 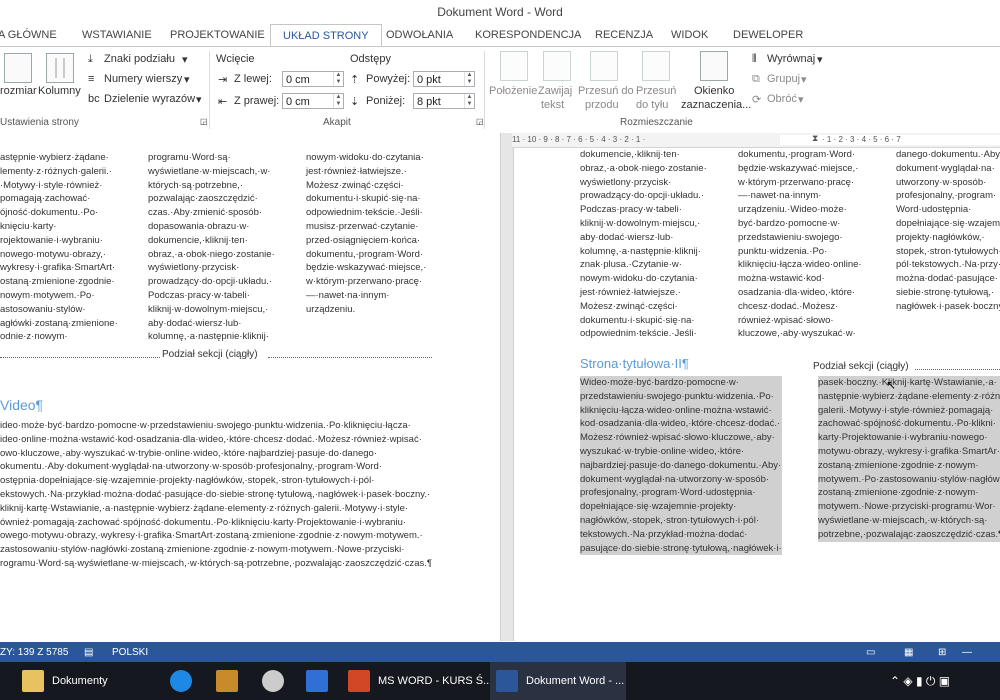 What do you see at coordinates (386, 101) in the screenshot?
I see `spacing-after-label: Poniżej:` at bounding box center [386, 101].